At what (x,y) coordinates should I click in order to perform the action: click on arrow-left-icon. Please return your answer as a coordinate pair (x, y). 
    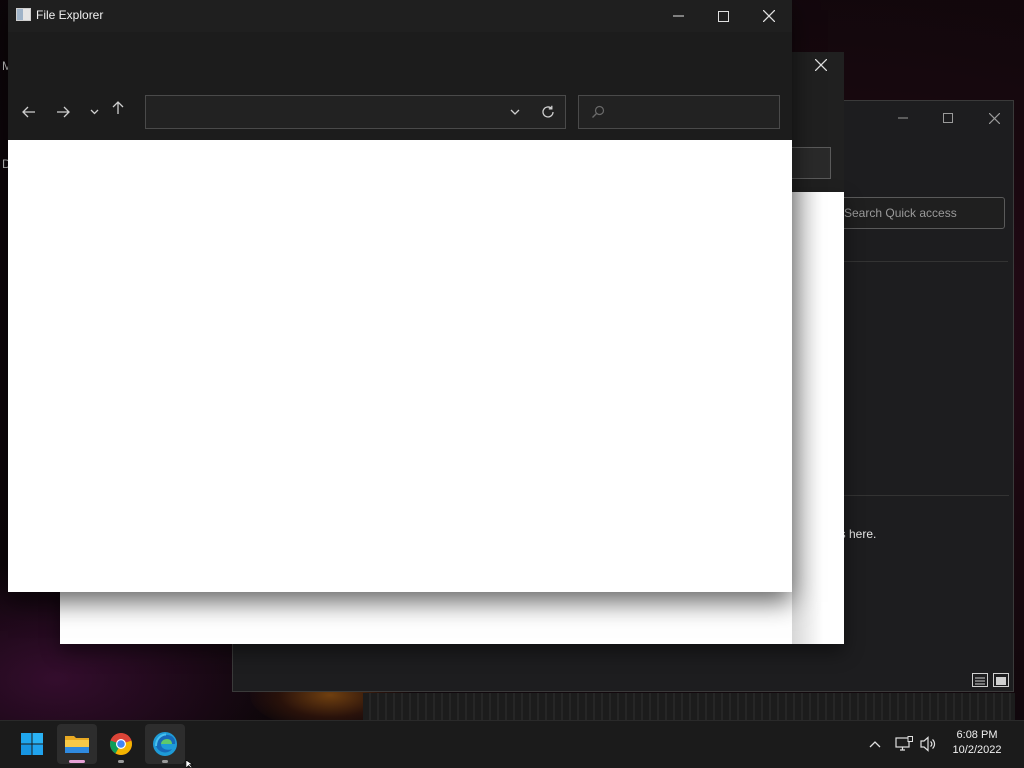
    Looking at the image, I should click on (28, 112).